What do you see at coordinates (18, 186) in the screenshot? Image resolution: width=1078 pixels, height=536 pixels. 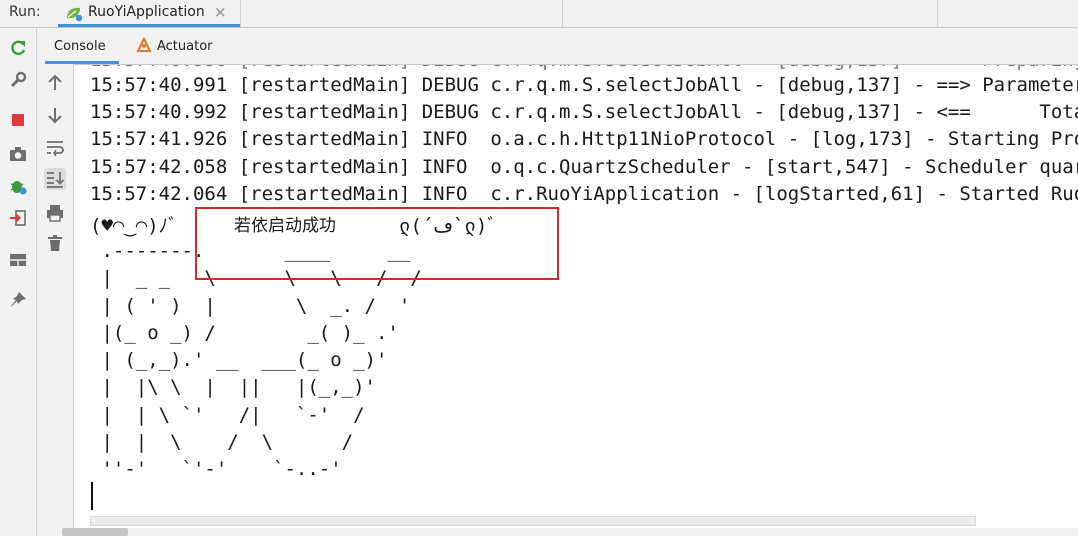 I see `debug-bug-icon` at bounding box center [18, 186].